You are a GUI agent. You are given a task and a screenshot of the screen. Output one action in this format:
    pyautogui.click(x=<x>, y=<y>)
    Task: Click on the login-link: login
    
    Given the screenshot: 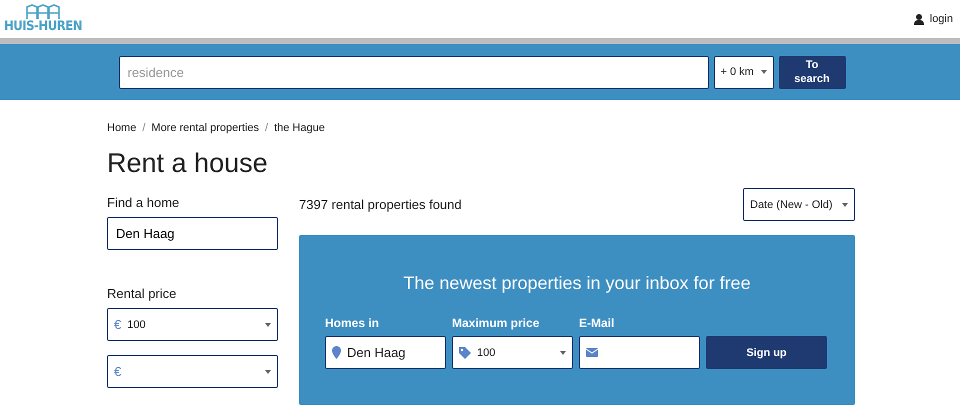 What is the action you would take?
    pyautogui.click(x=933, y=19)
    